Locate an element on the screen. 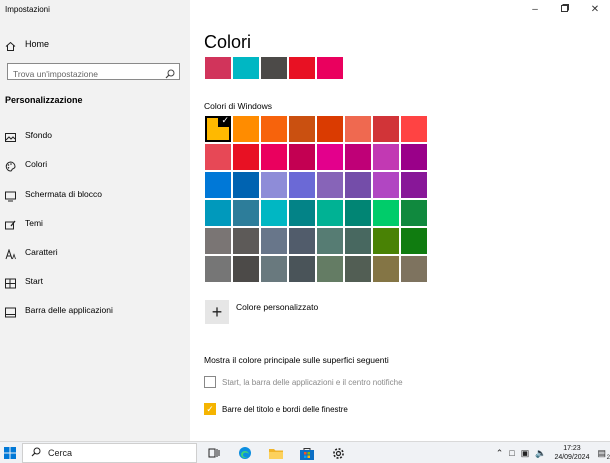 The height and width of the screenshot is (463, 610). windows-logo-icon is located at coordinates (10, 454).